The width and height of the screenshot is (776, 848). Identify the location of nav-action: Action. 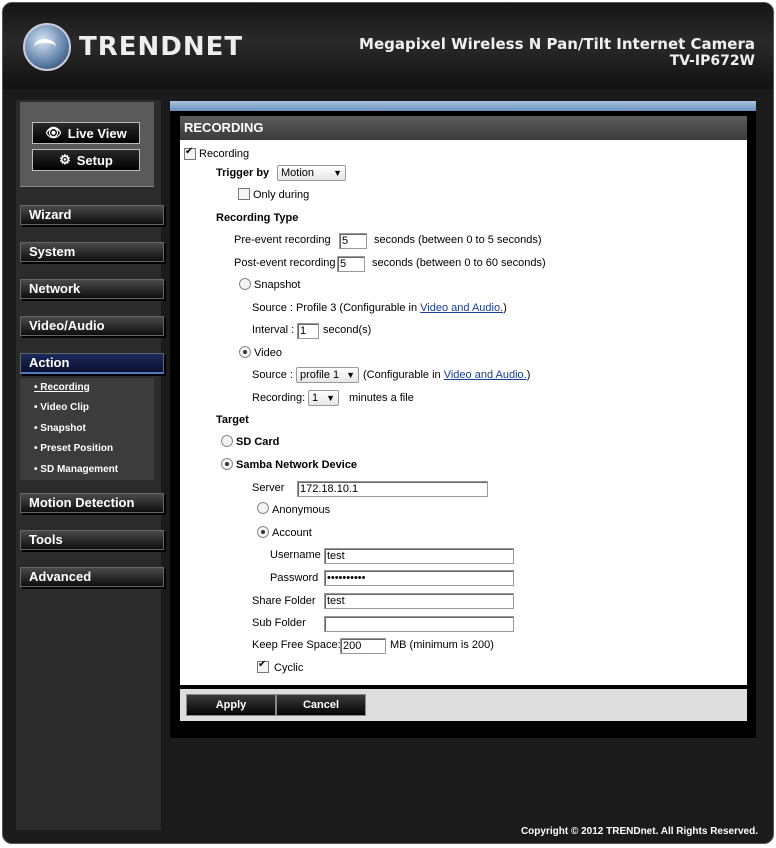
(92, 363).